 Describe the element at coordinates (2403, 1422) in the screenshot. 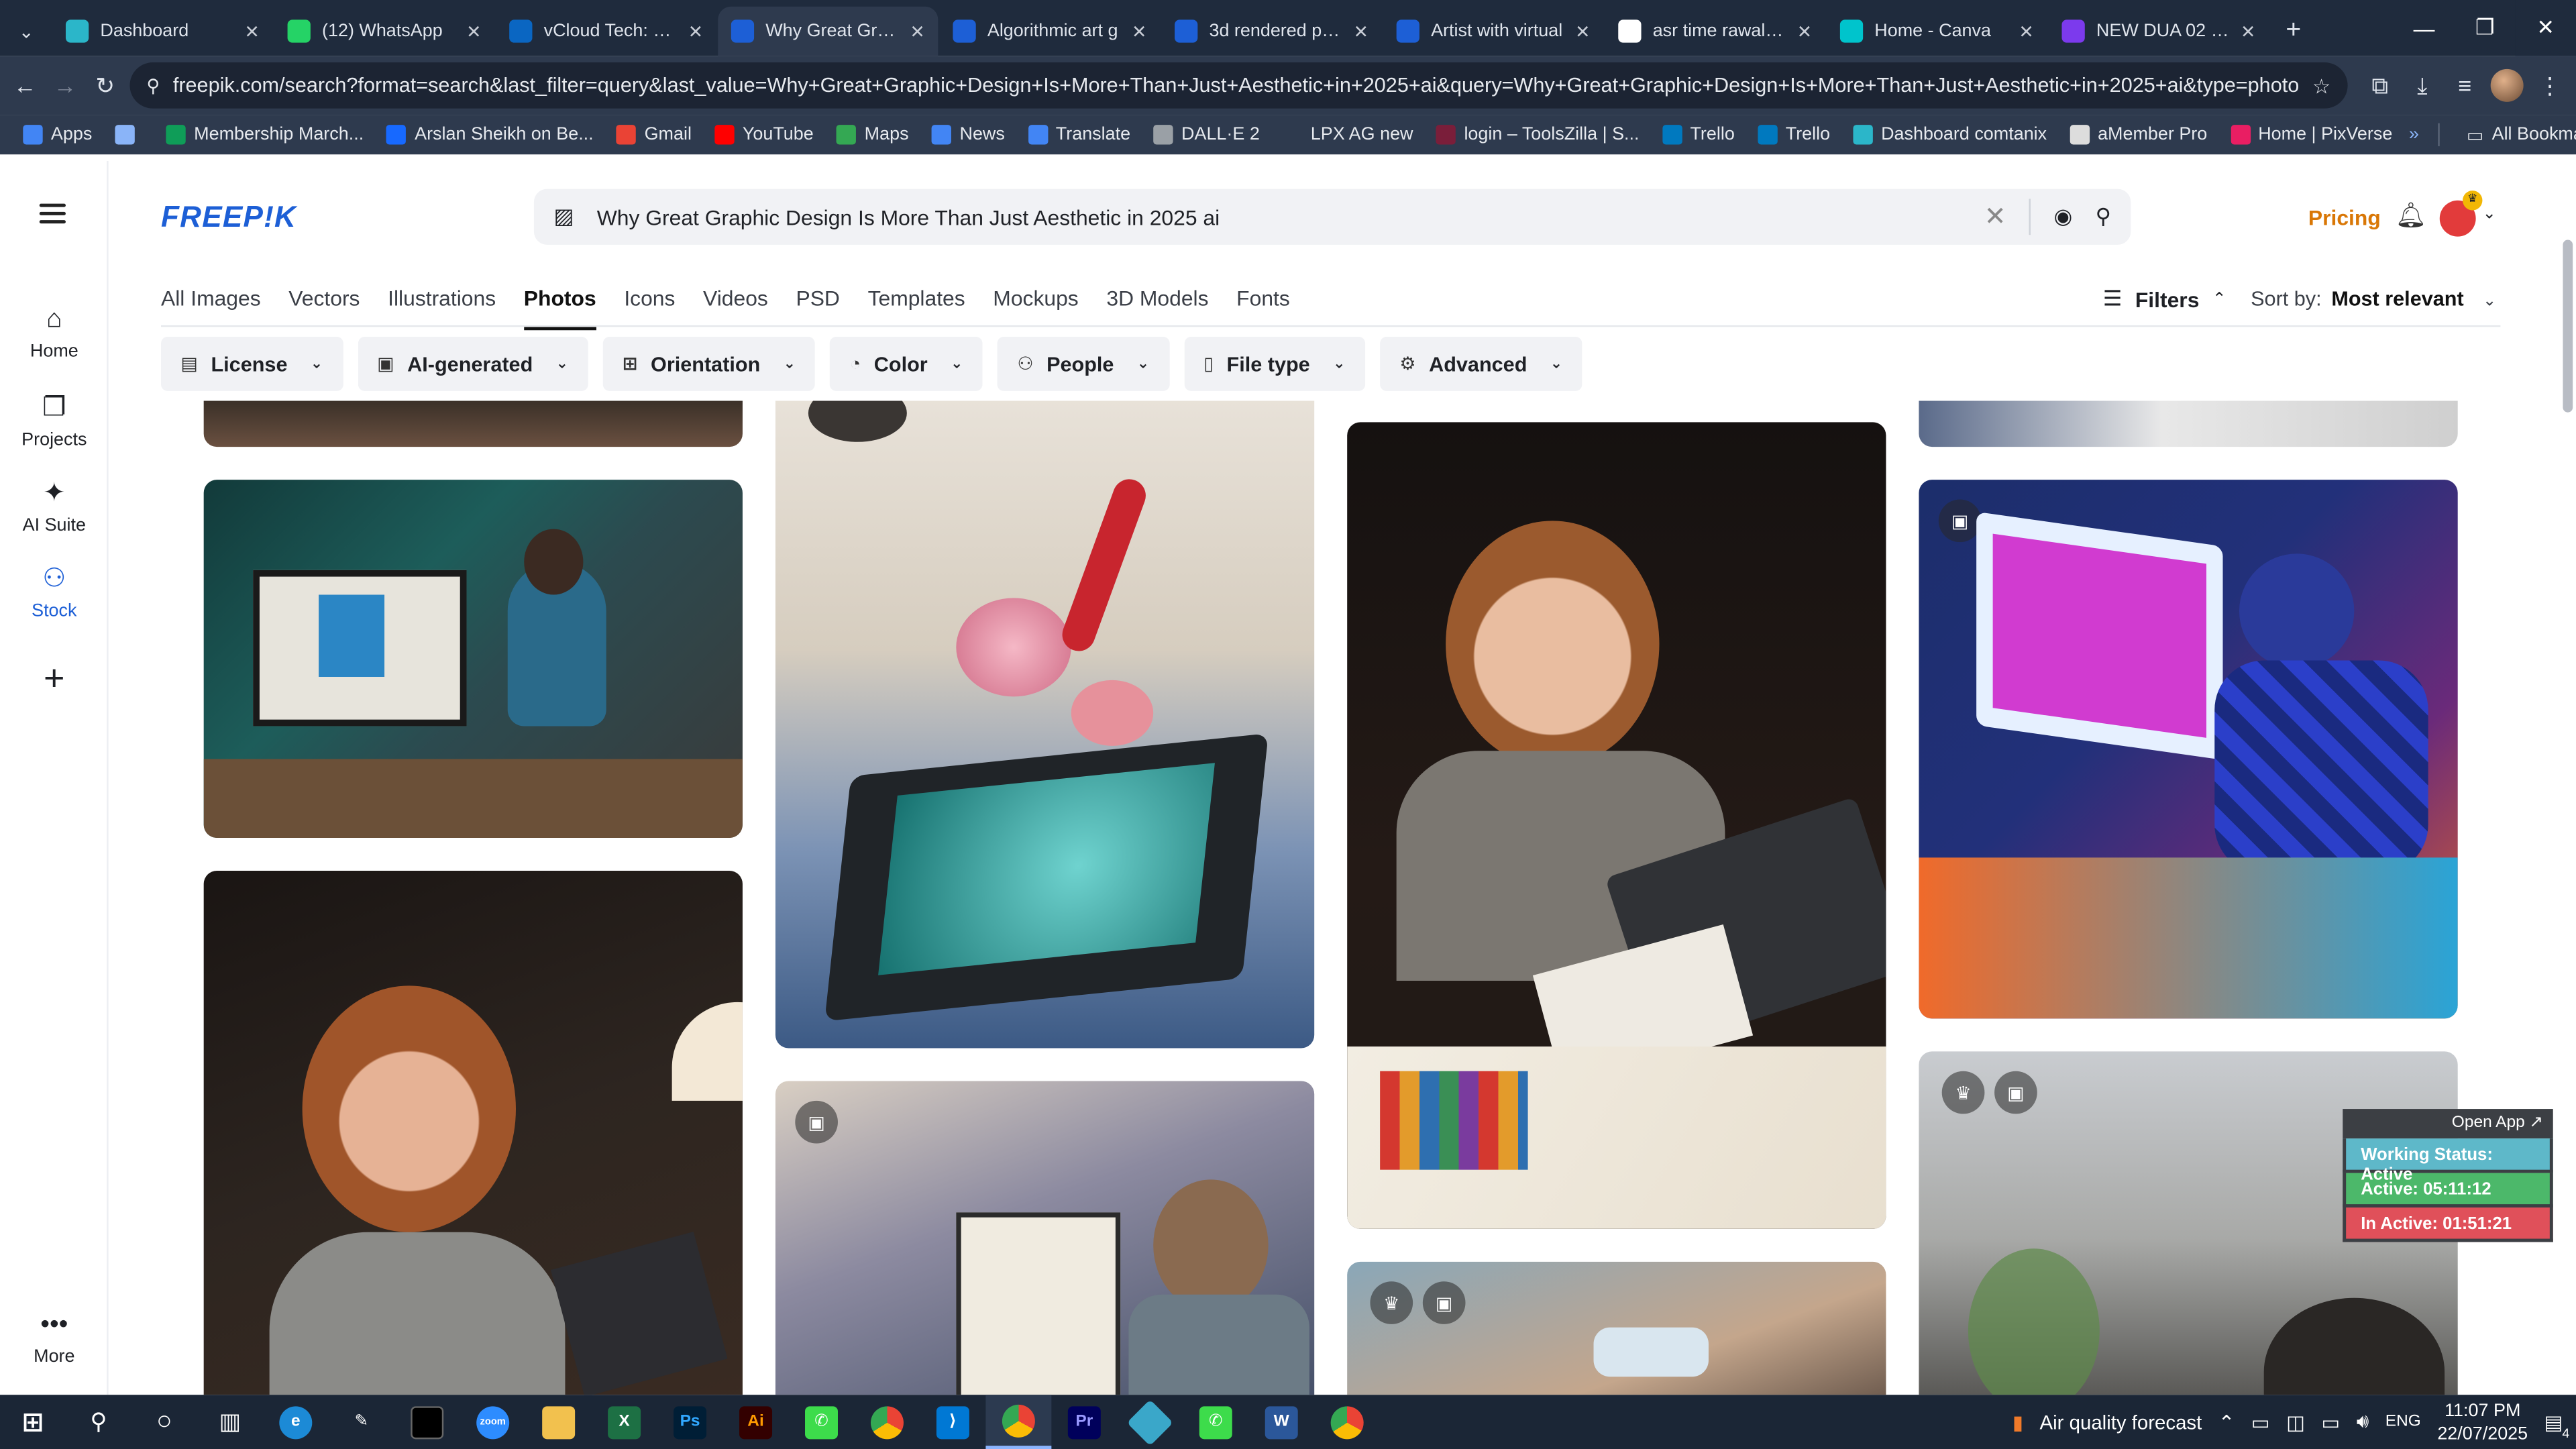

I see `language-indicator: ENG` at that location.